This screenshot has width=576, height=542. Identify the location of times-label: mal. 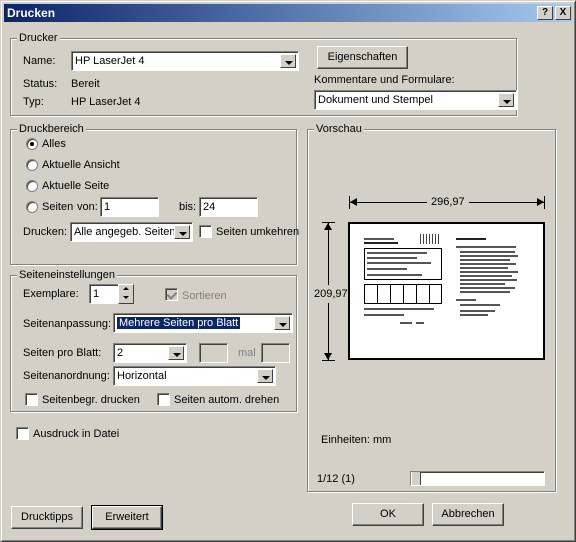
(247, 353).